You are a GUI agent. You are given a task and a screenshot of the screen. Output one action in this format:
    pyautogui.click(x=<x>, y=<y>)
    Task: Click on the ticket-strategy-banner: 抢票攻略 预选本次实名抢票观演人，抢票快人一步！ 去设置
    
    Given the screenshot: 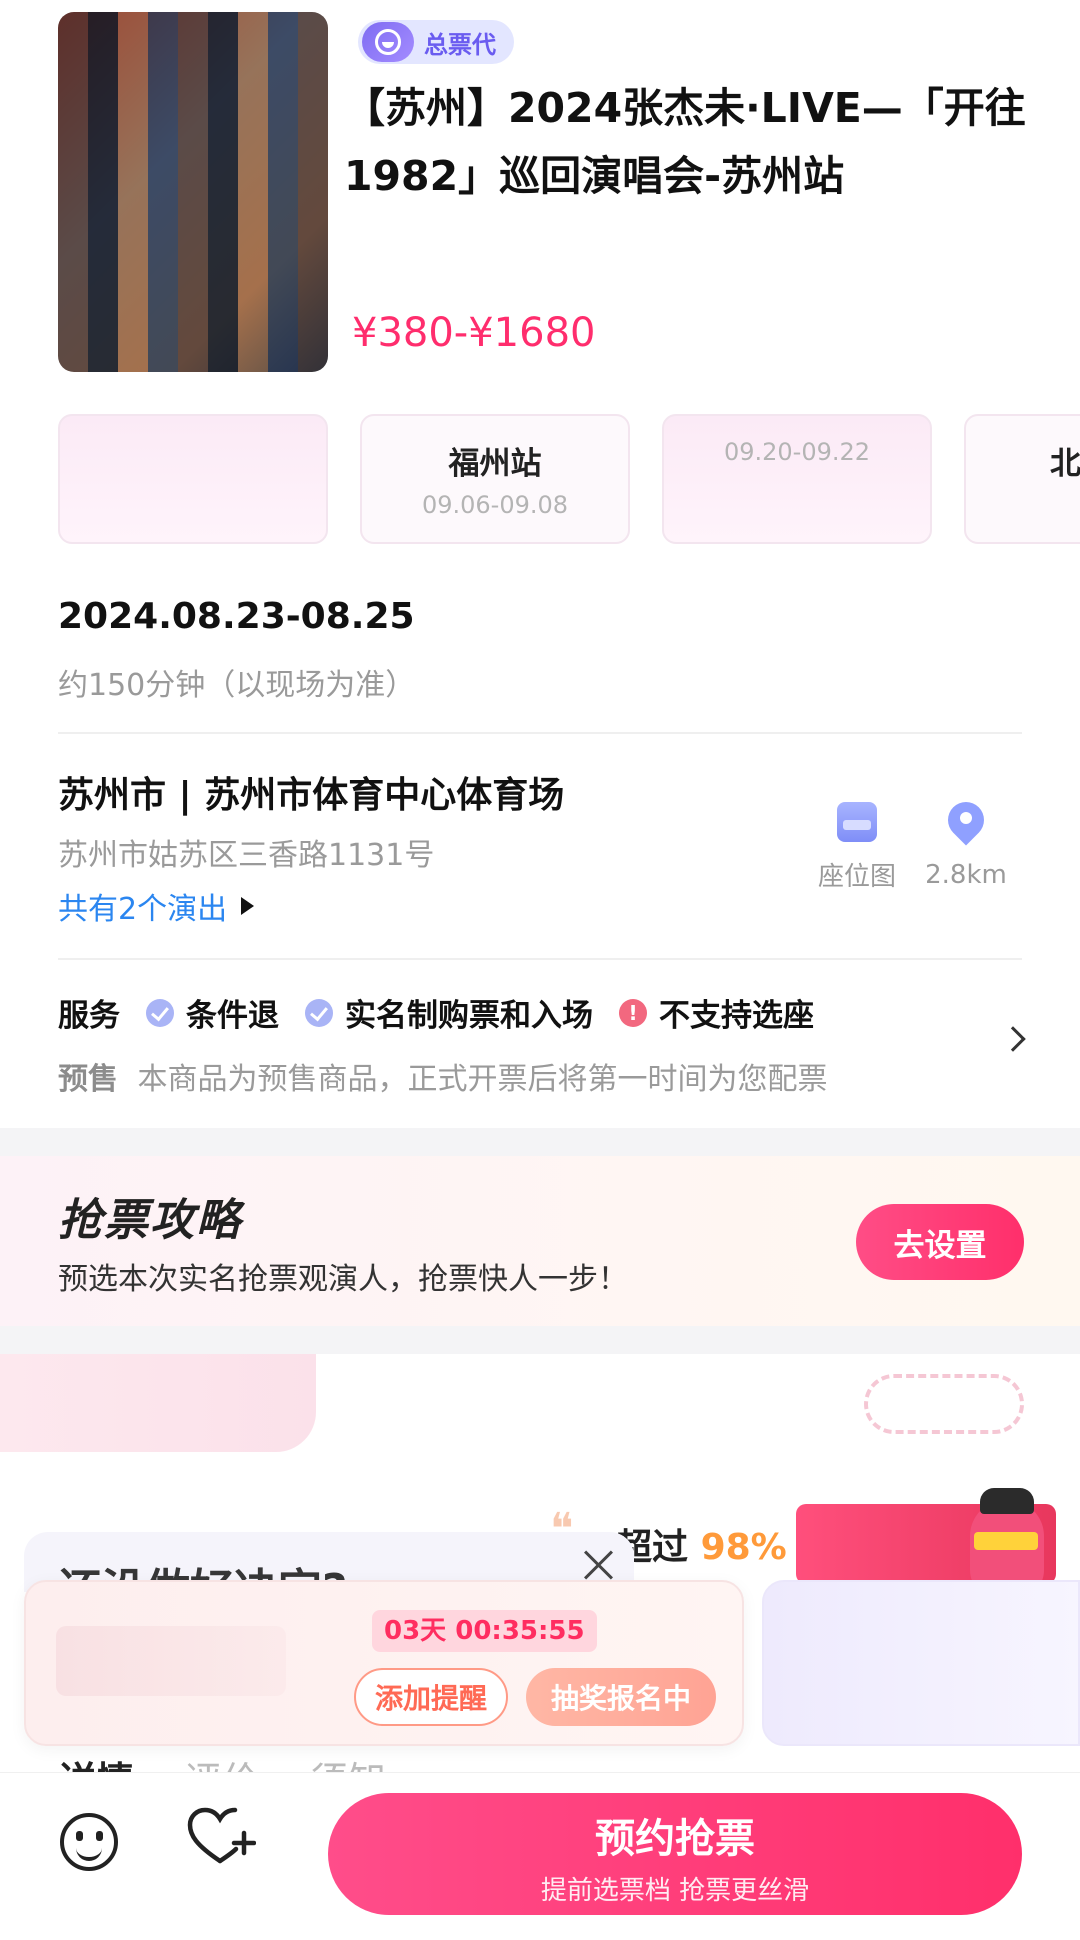 What is the action you would take?
    pyautogui.click(x=540, y=1241)
    